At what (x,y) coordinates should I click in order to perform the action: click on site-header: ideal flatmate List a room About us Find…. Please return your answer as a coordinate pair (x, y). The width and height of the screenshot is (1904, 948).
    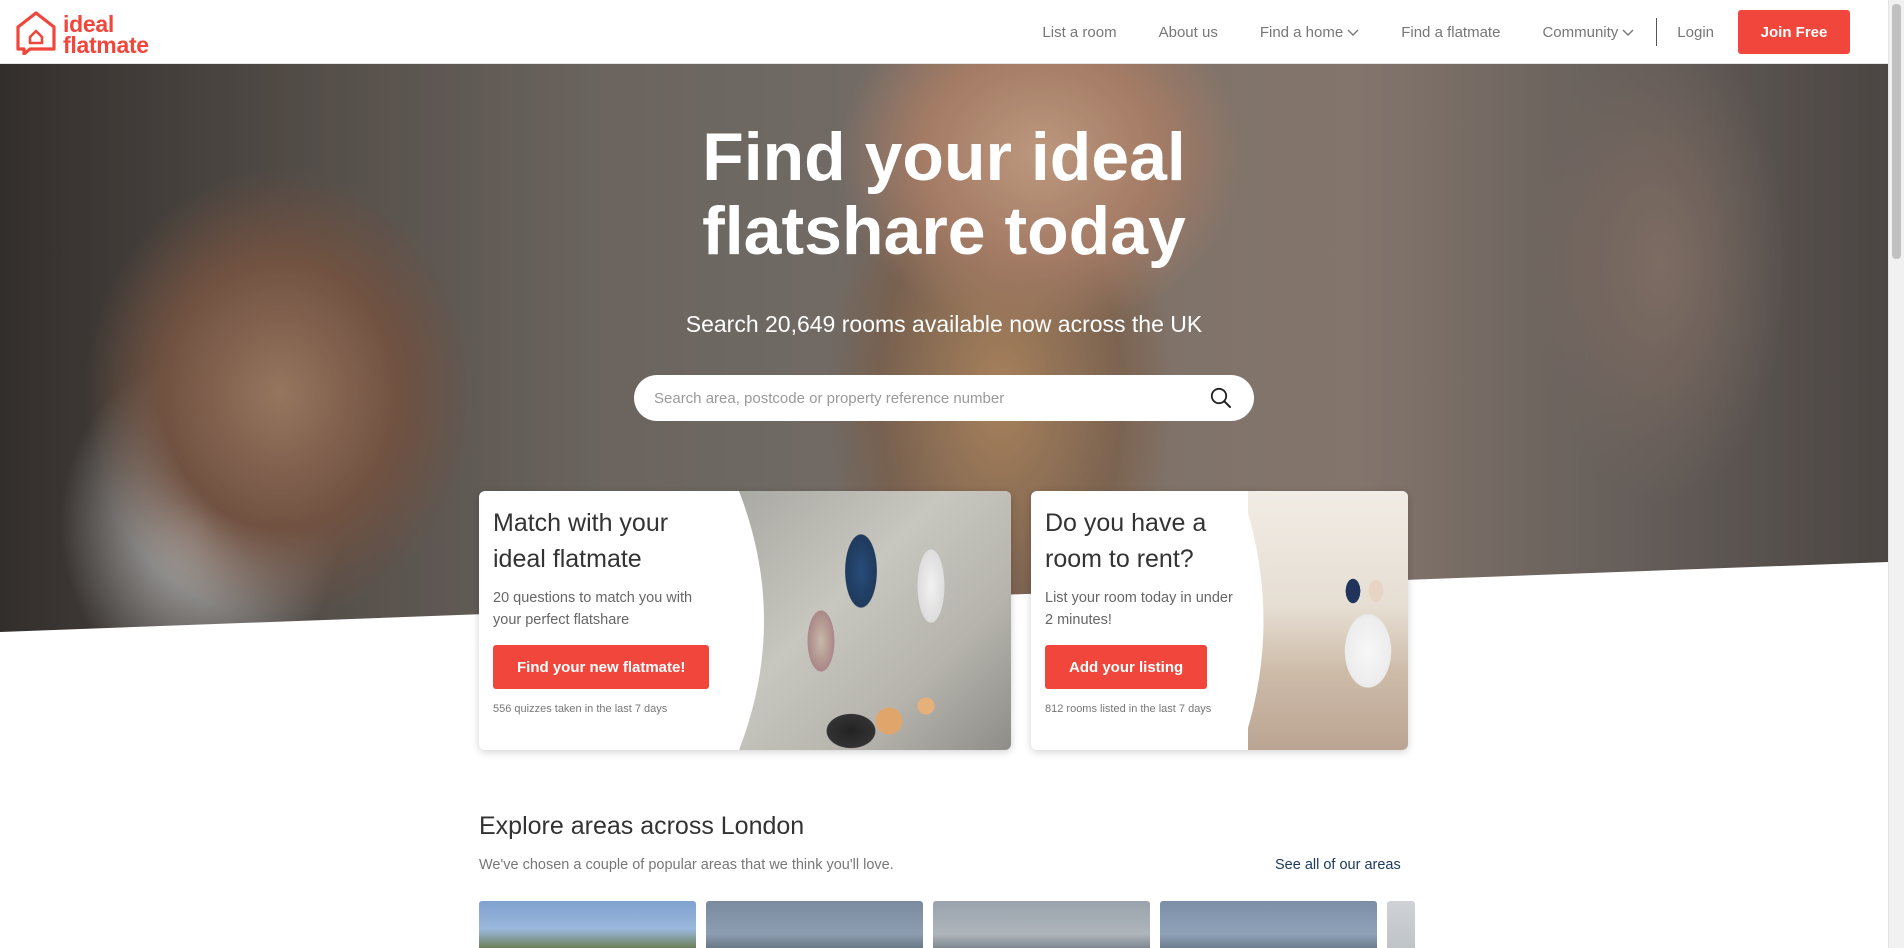
    Looking at the image, I should click on (944, 32).